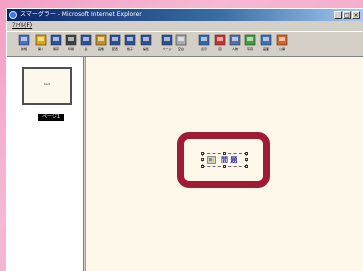 The height and width of the screenshot is (271, 363). I want to click on toolbar-button-open-folder: 開く, so click(41, 44).